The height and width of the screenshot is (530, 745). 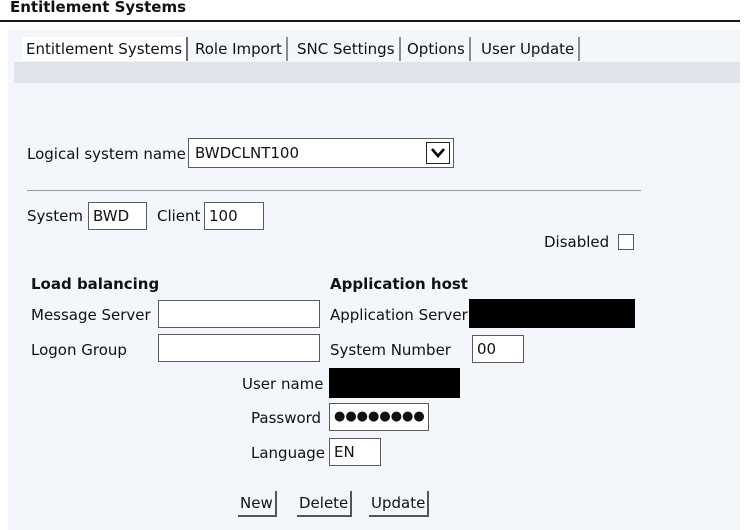 I want to click on client-label: Client, so click(x=179, y=216).